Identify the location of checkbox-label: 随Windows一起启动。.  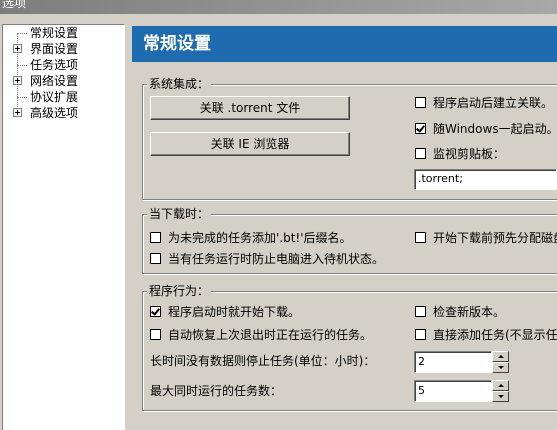
(495, 129).